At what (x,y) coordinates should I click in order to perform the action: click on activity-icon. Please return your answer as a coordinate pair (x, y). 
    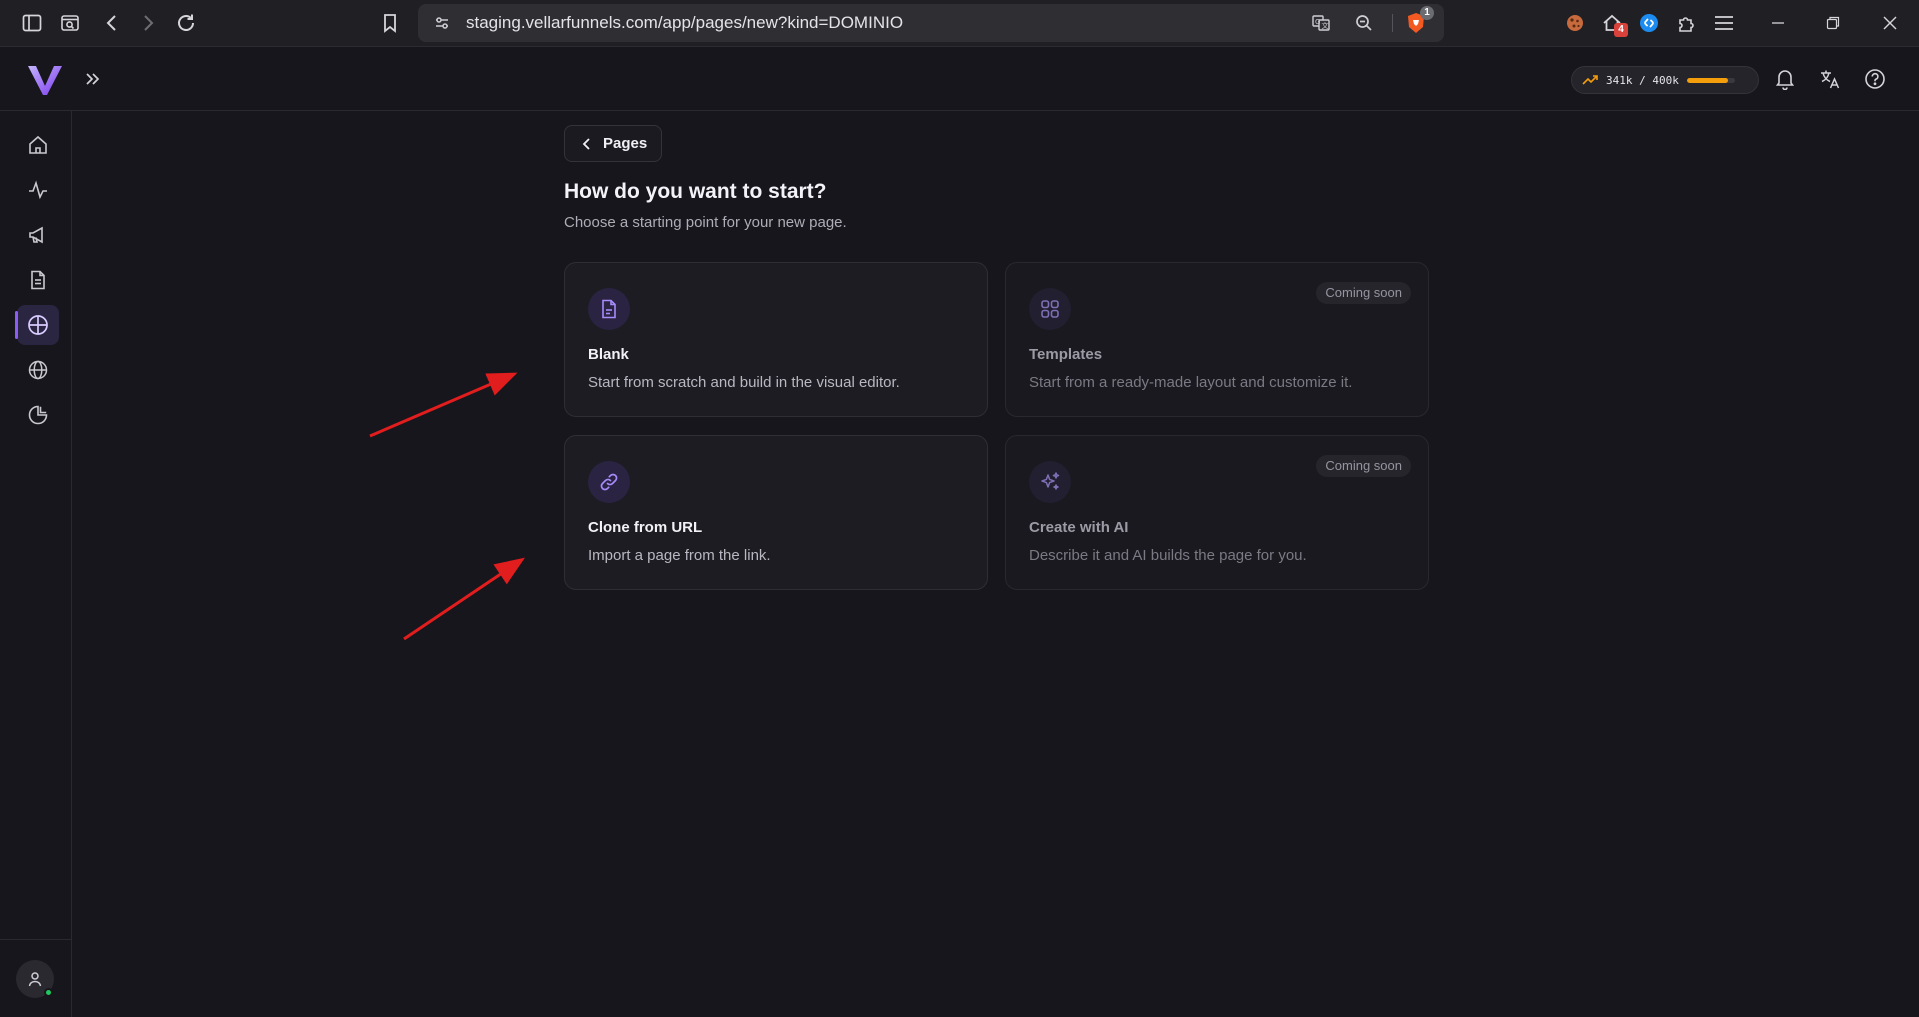
    Looking at the image, I should click on (38, 190).